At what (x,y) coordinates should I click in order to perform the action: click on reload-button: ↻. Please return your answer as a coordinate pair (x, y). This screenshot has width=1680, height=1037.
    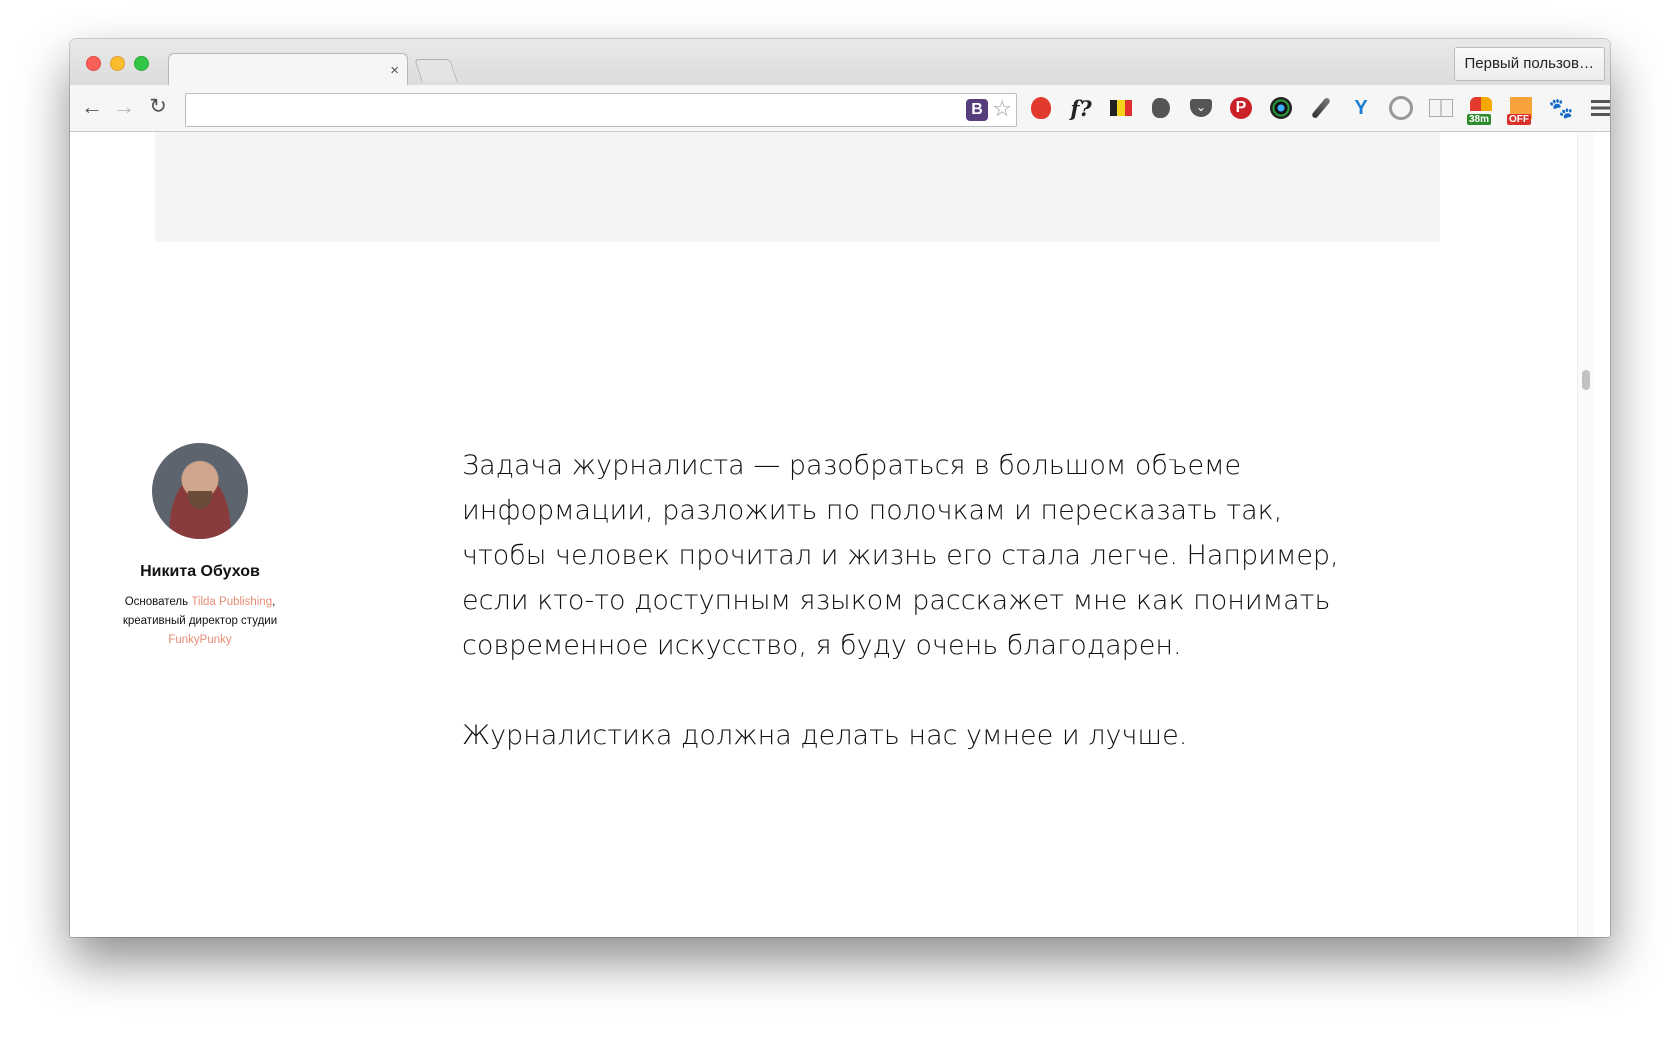
    Looking at the image, I should click on (158, 107).